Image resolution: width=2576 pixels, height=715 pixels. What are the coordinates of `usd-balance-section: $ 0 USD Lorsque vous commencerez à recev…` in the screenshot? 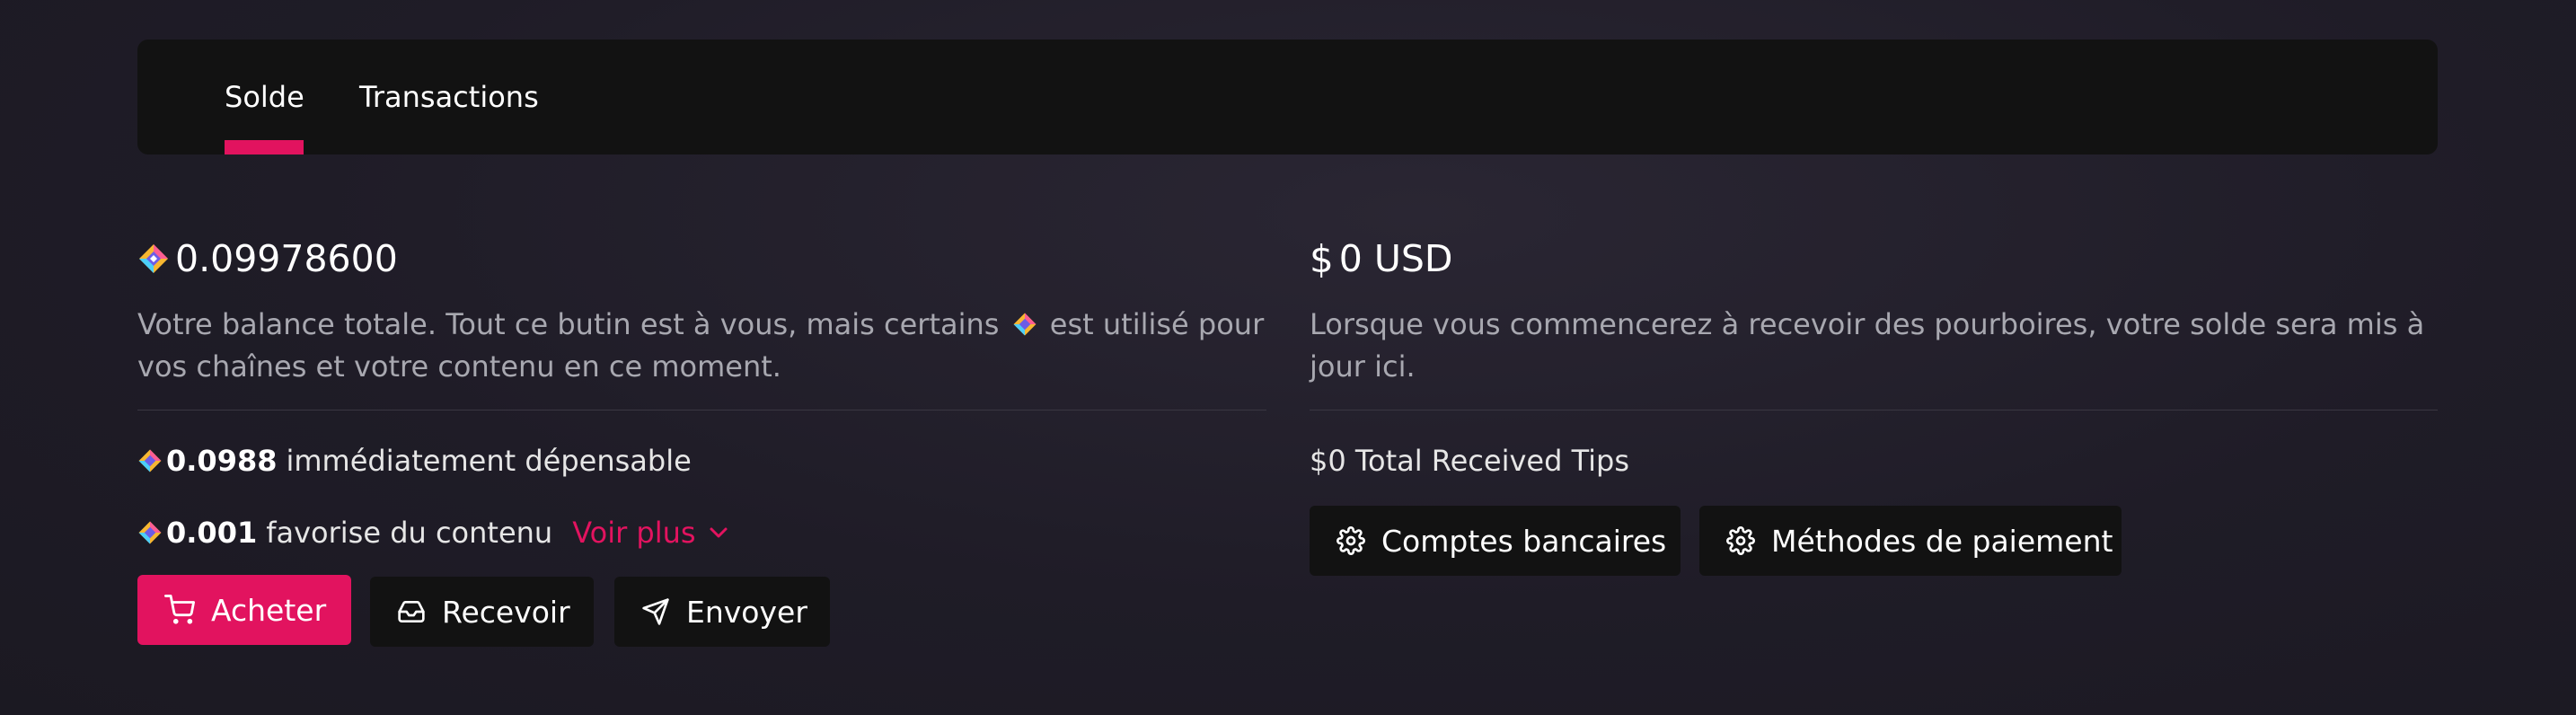 It's located at (1874, 310).